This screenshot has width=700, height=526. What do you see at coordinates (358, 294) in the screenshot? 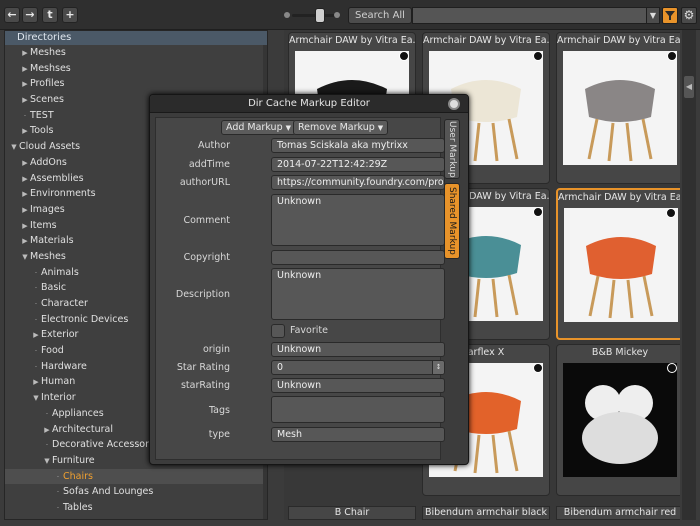
I see `description-field: Unknown` at bounding box center [358, 294].